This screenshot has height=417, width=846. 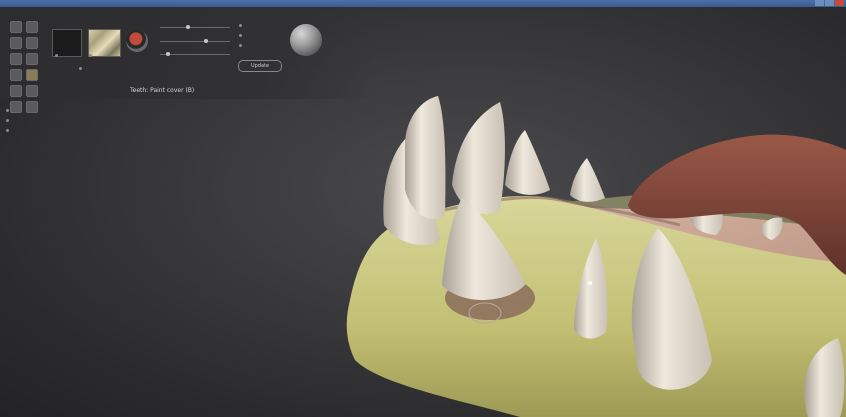 I want to click on sidebar-options, so click(x=9, y=120).